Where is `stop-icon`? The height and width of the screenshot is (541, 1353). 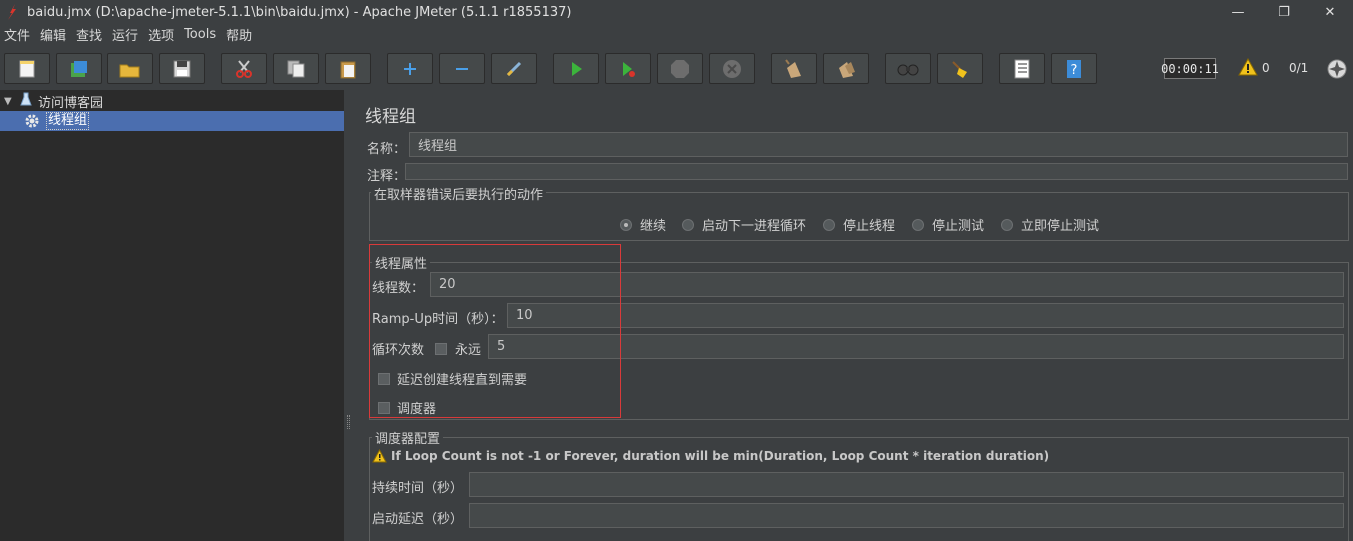 stop-icon is located at coordinates (680, 68).